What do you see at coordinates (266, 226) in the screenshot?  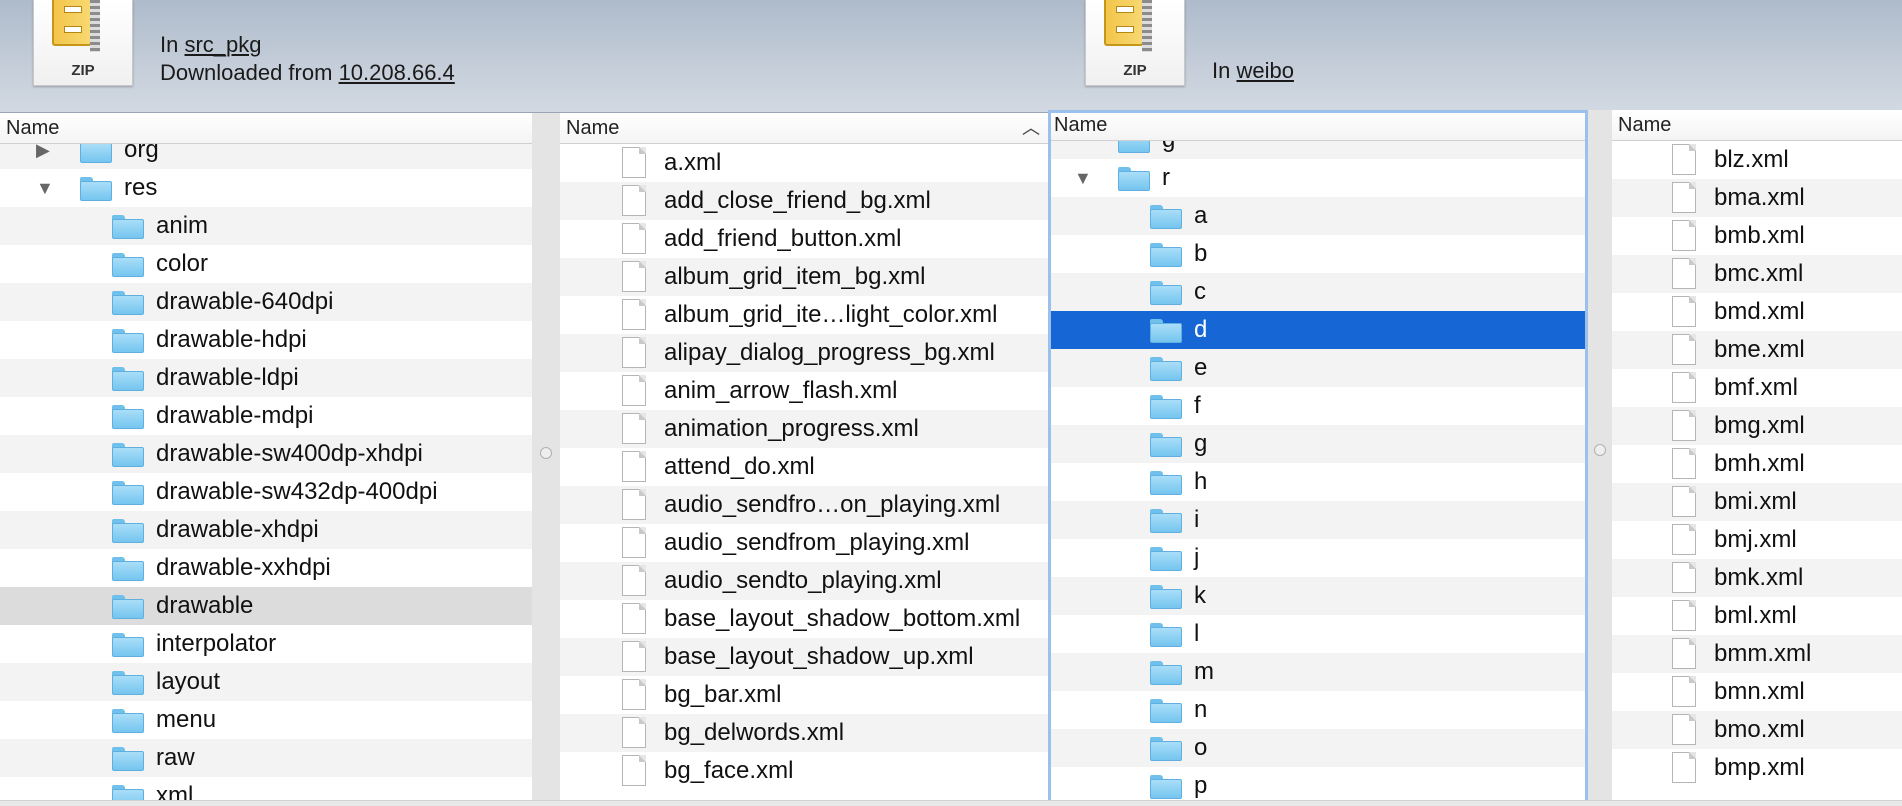 I see `tree-row-anim: anim` at bounding box center [266, 226].